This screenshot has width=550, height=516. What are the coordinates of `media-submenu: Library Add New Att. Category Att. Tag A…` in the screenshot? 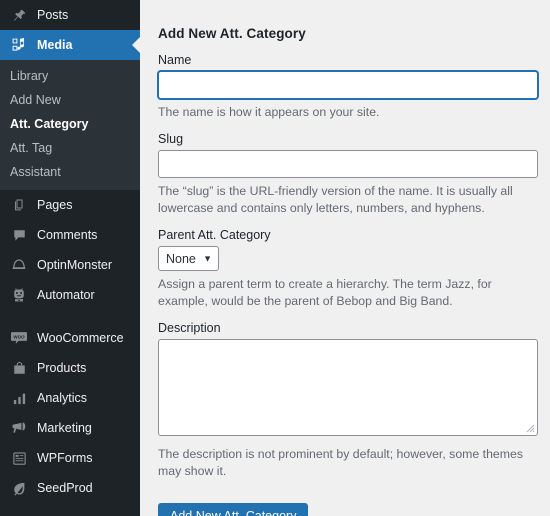 It's located at (70, 125).